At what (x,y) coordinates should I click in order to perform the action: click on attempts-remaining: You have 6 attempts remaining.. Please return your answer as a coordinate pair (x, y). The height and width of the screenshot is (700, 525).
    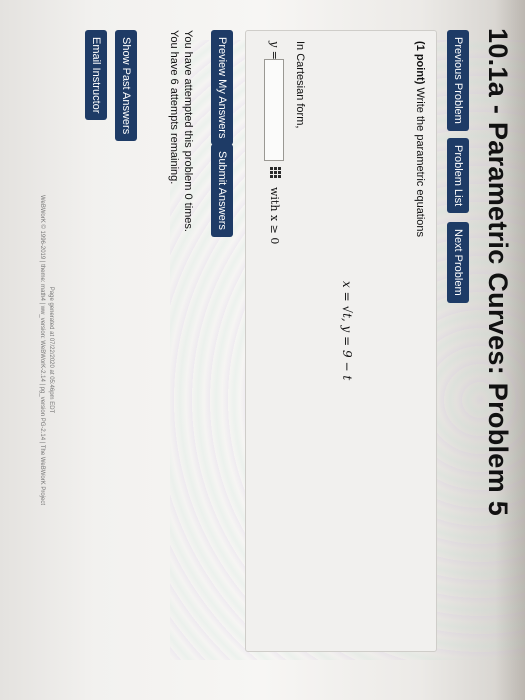
    Looking at the image, I should click on (174, 107).